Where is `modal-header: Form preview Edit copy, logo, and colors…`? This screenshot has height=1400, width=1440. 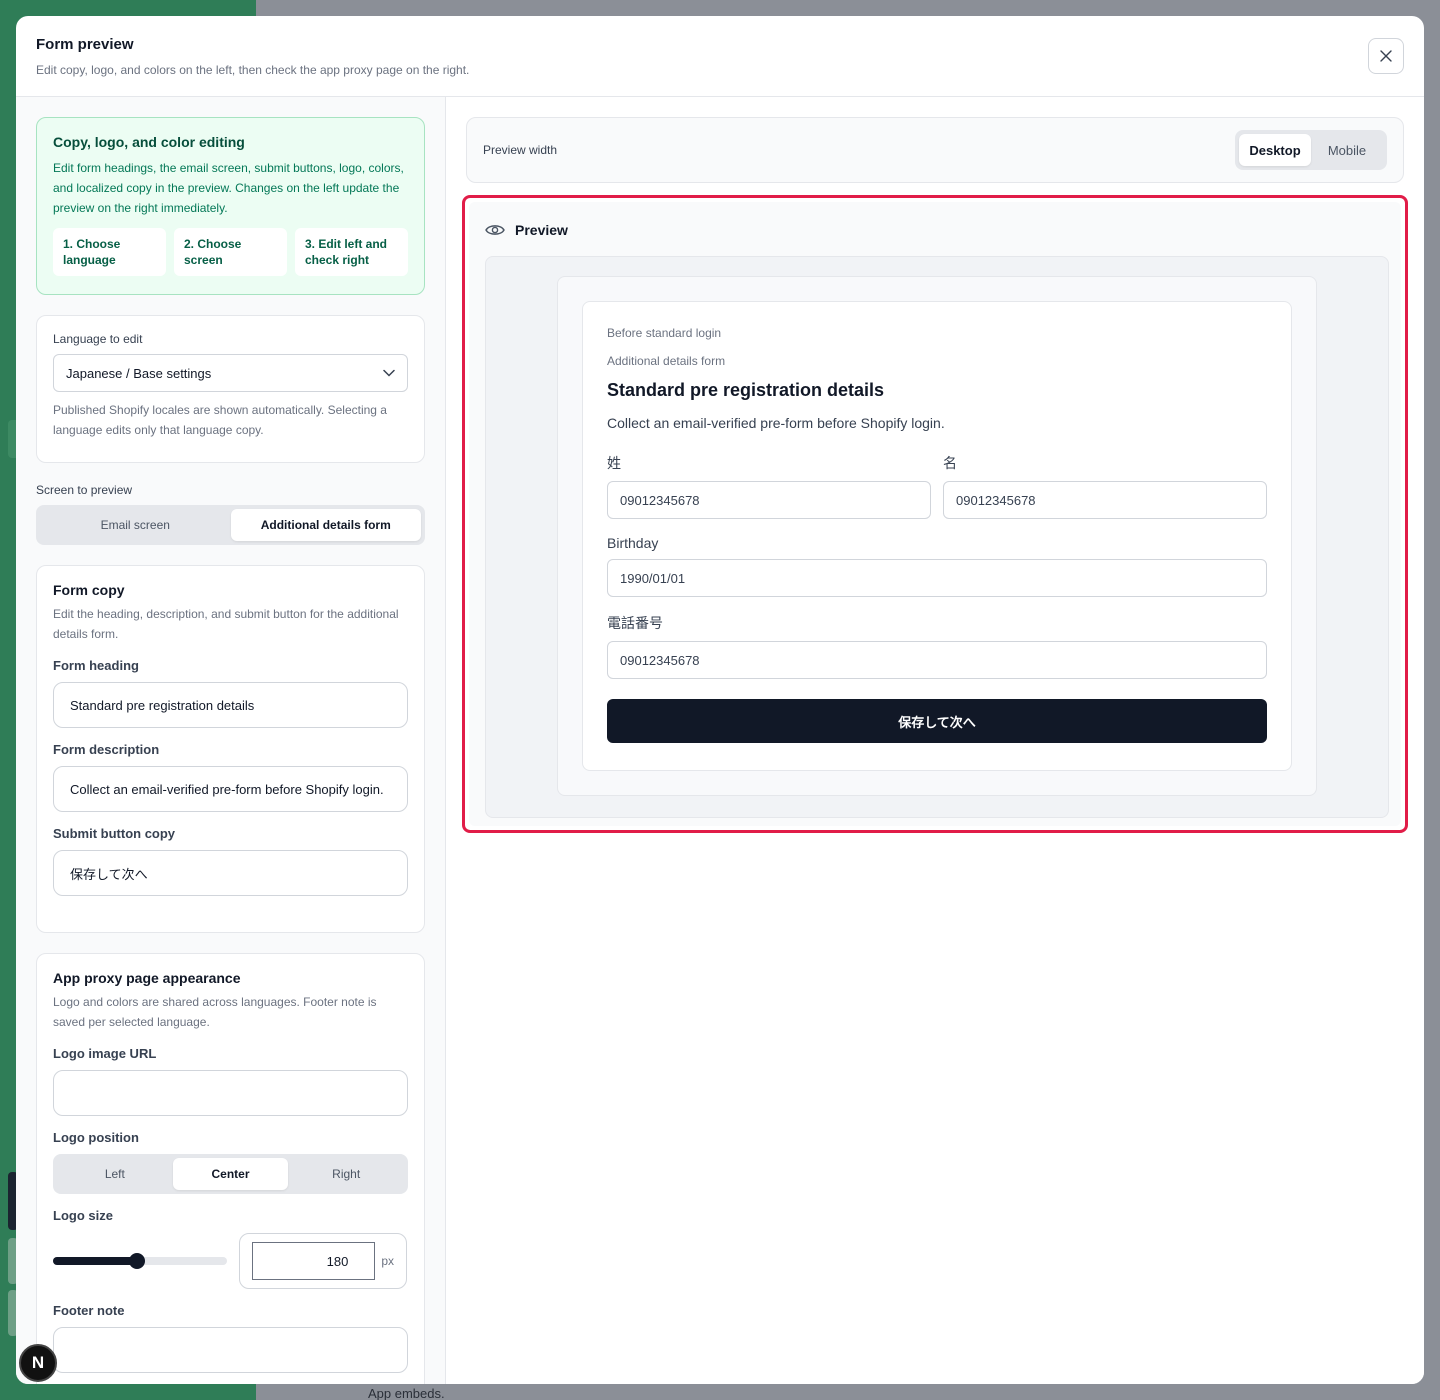 modal-header: Form preview Edit copy, logo, and colors… is located at coordinates (720, 56).